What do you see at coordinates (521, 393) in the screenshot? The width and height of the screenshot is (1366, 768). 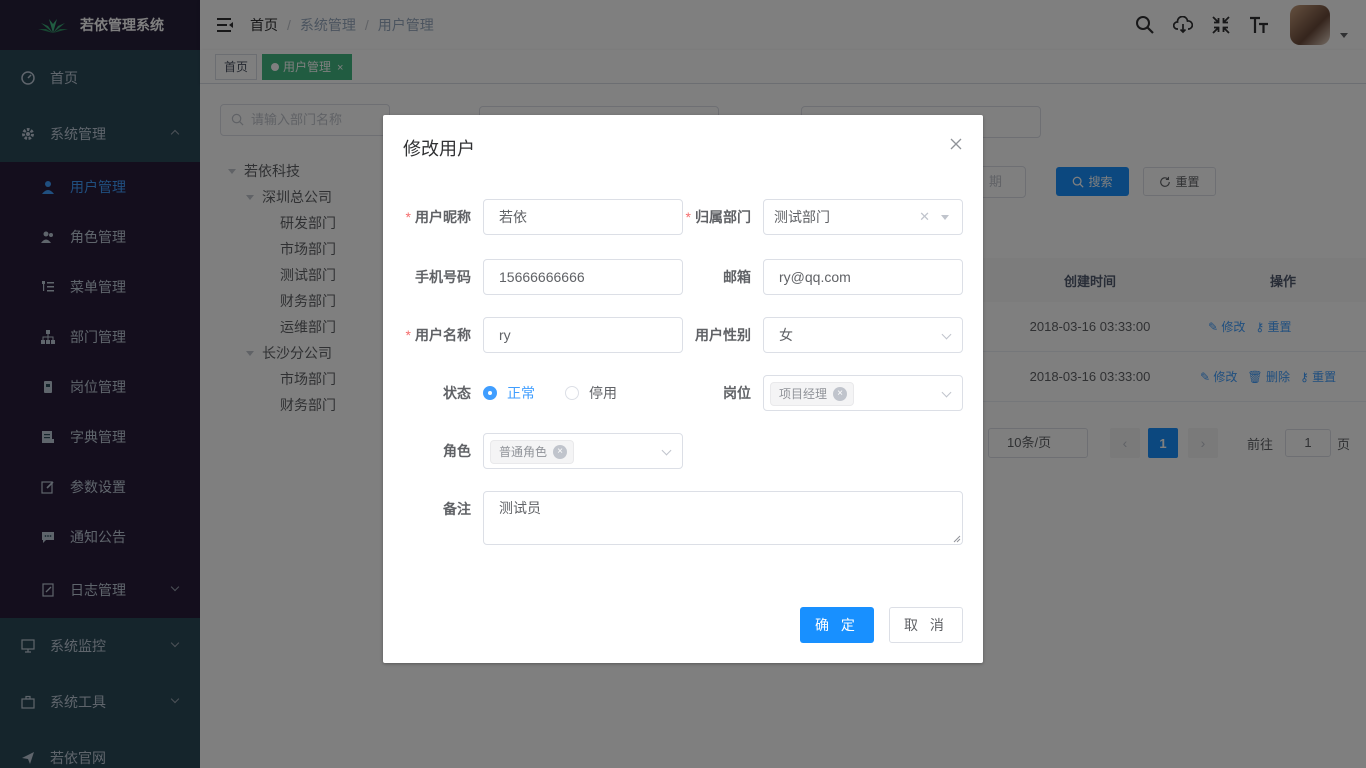 I see `radio-label: 正常` at bounding box center [521, 393].